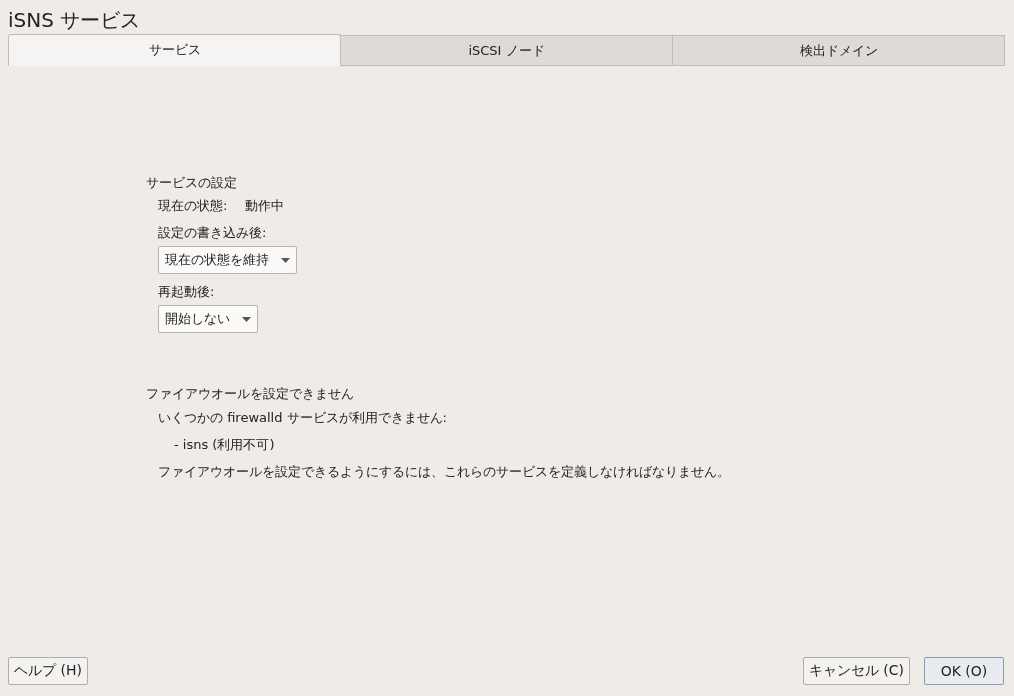 Image resolution: width=1014 pixels, height=696 pixels. What do you see at coordinates (187, 292) in the screenshot?
I see `field-label: 再起動後:` at bounding box center [187, 292].